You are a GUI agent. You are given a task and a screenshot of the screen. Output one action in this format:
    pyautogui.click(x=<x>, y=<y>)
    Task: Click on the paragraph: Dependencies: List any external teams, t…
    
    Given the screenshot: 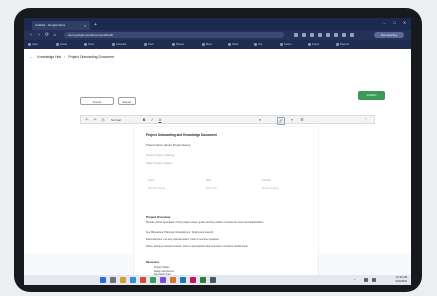 What is the action you would take?
    pyautogui.click(x=183, y=239)
    